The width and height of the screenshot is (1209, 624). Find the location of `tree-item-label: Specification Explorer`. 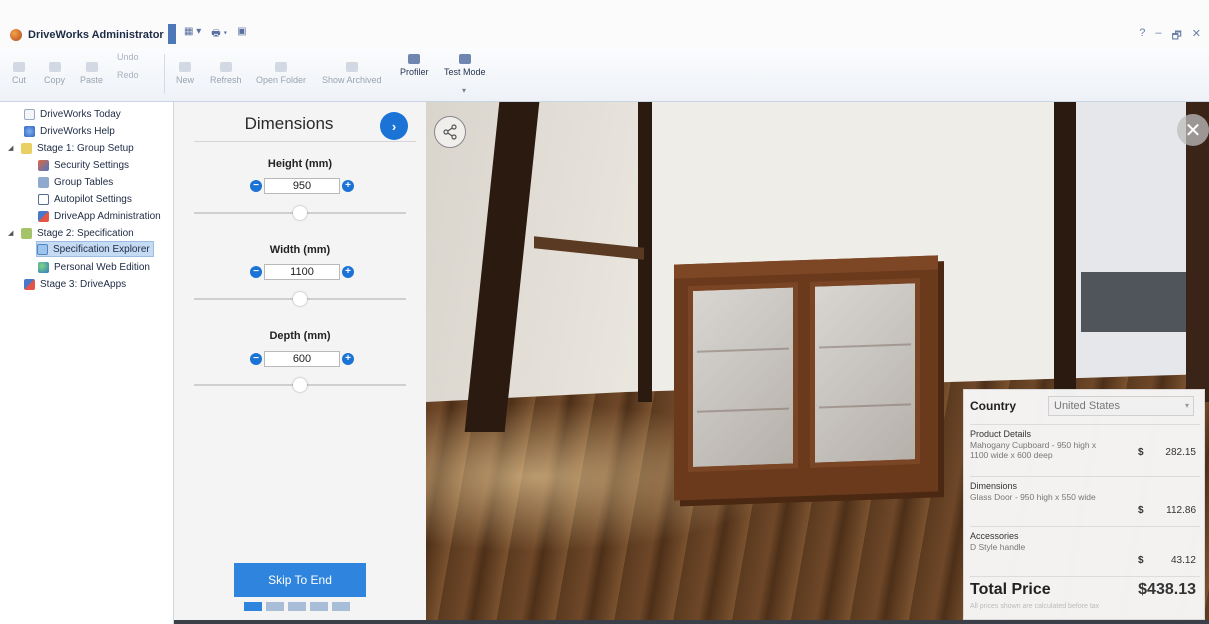

tree-item-label: Specification Explorer is located at coordinates (101, 249).